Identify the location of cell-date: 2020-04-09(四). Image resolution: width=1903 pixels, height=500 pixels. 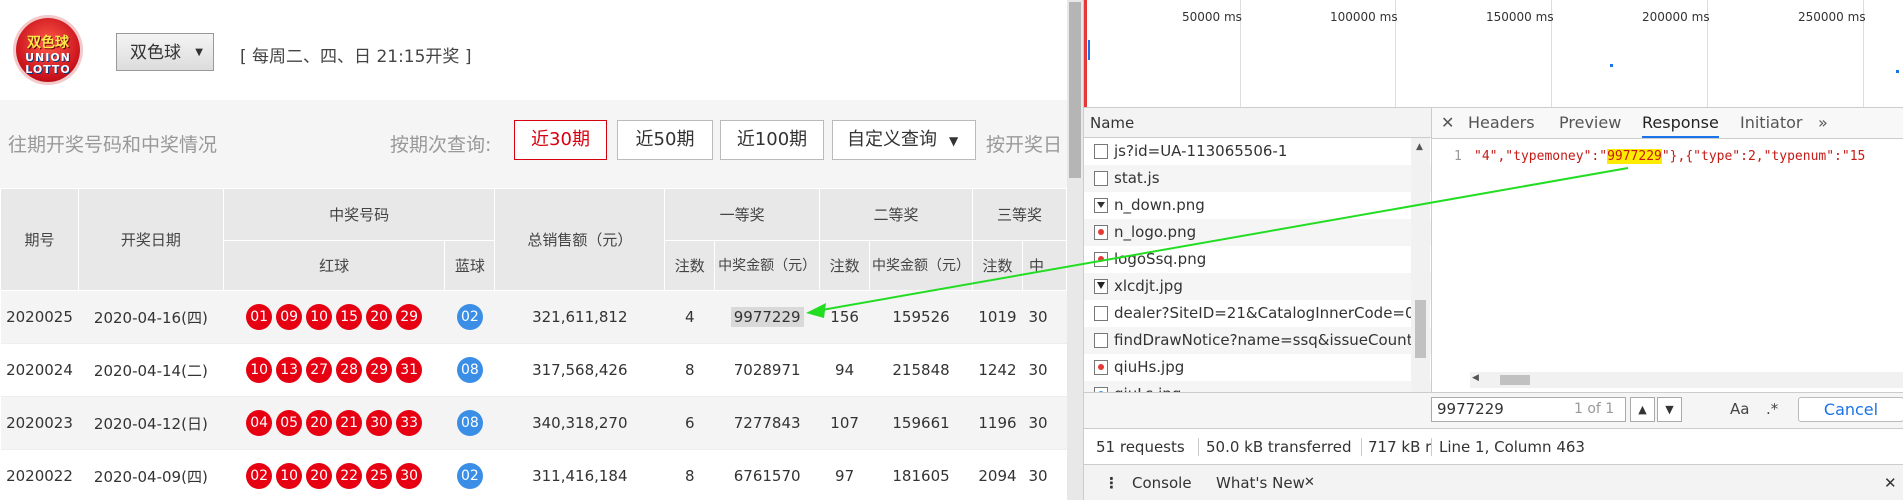
(151, 474).